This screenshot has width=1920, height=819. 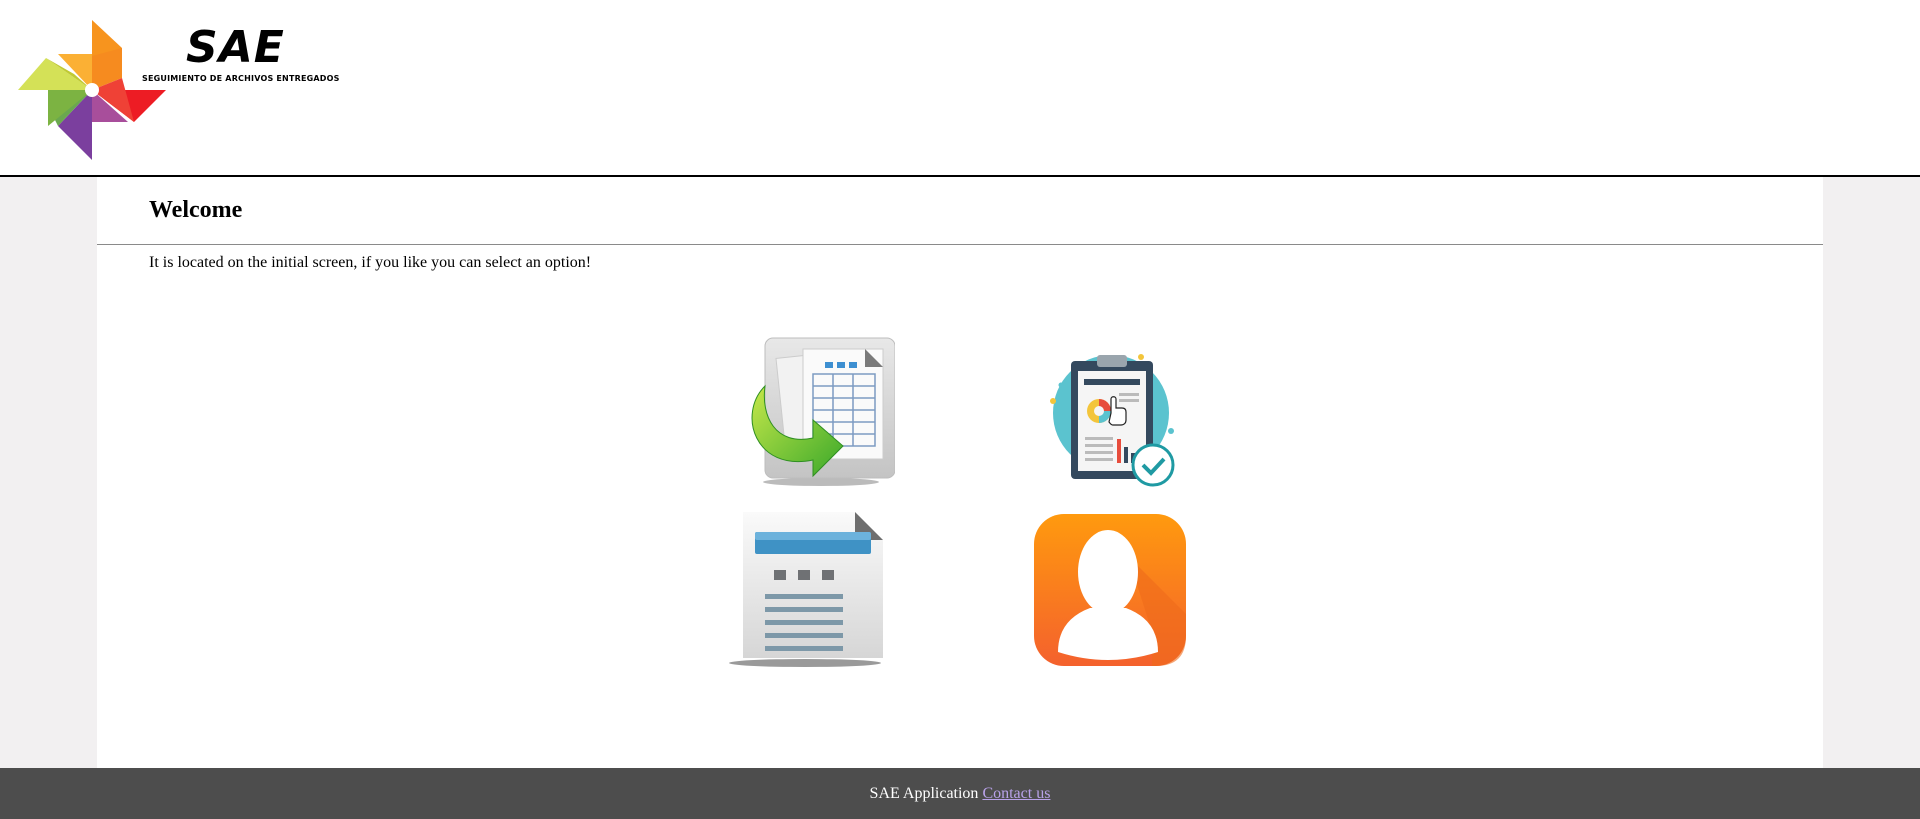 I want to click on option-spreadsheet-import, so click(x=815, y=414).